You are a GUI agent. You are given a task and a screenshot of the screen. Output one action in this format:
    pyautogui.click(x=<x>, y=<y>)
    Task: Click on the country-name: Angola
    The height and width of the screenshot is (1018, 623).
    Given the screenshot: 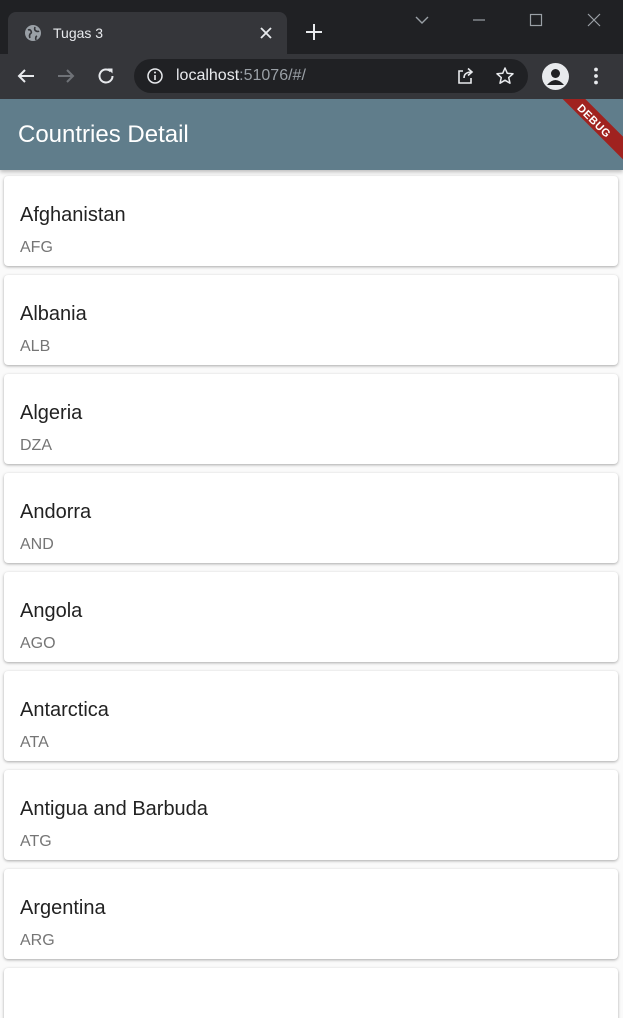 What is the action you would take?
    pyautogui.click(x=51, y=611)
    